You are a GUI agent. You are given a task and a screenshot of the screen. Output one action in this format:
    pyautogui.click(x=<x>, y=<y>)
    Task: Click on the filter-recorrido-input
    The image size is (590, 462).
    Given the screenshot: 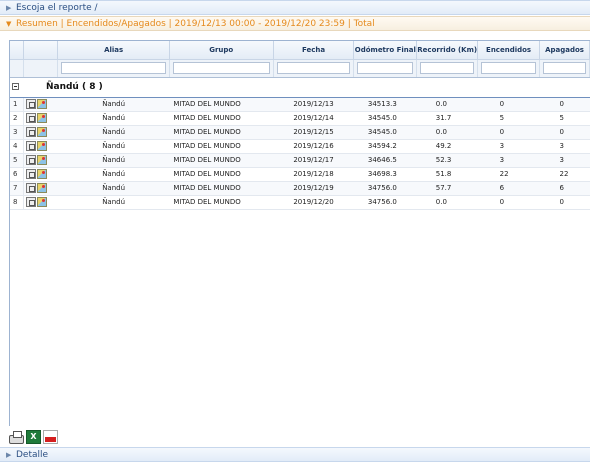 What is the action you would take?
    pyautogui.click(x=447, y=68)
    